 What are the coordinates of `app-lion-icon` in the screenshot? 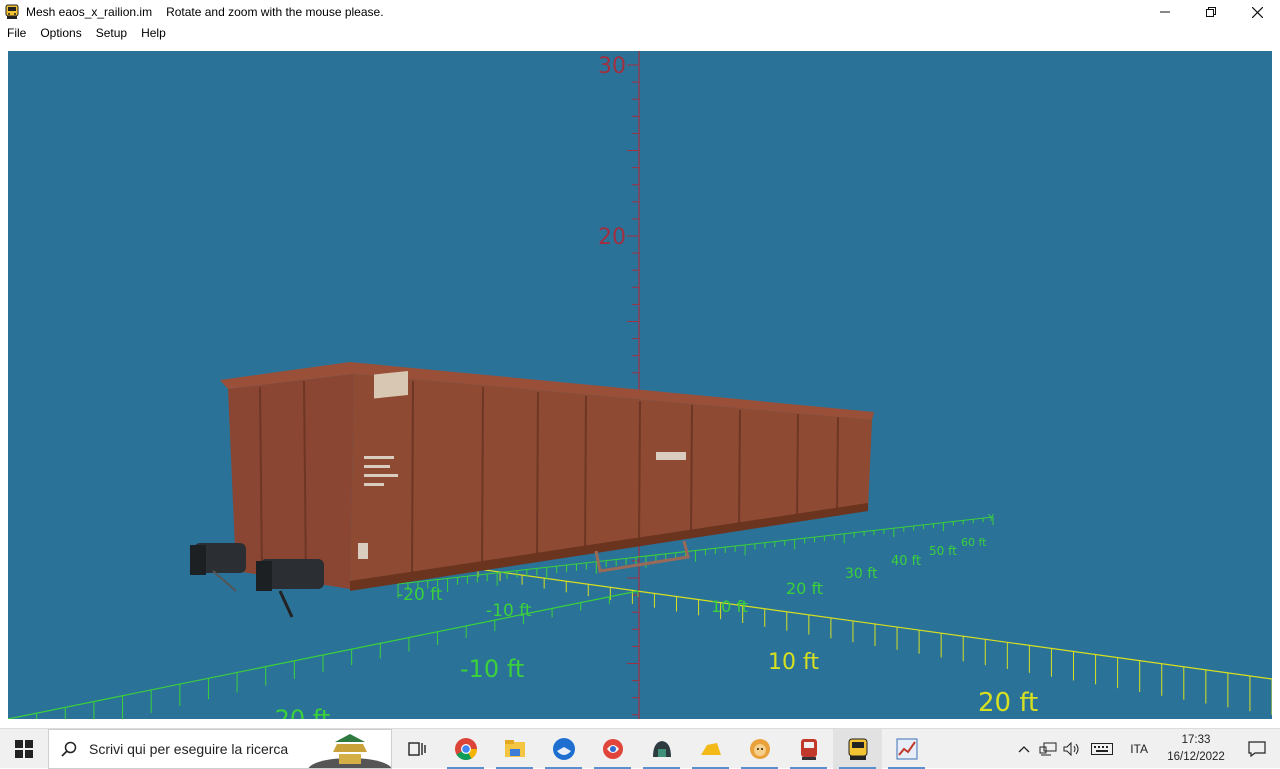 It's located at (759, 748).